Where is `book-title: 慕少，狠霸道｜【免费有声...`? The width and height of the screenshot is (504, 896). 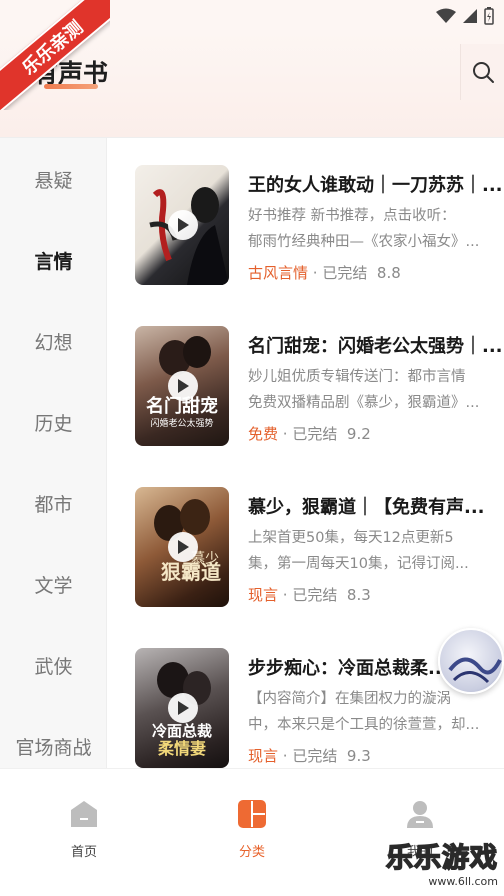
book-title: 慕少，狠霸道｜【免费有声... is located at coordinates (376, 506).